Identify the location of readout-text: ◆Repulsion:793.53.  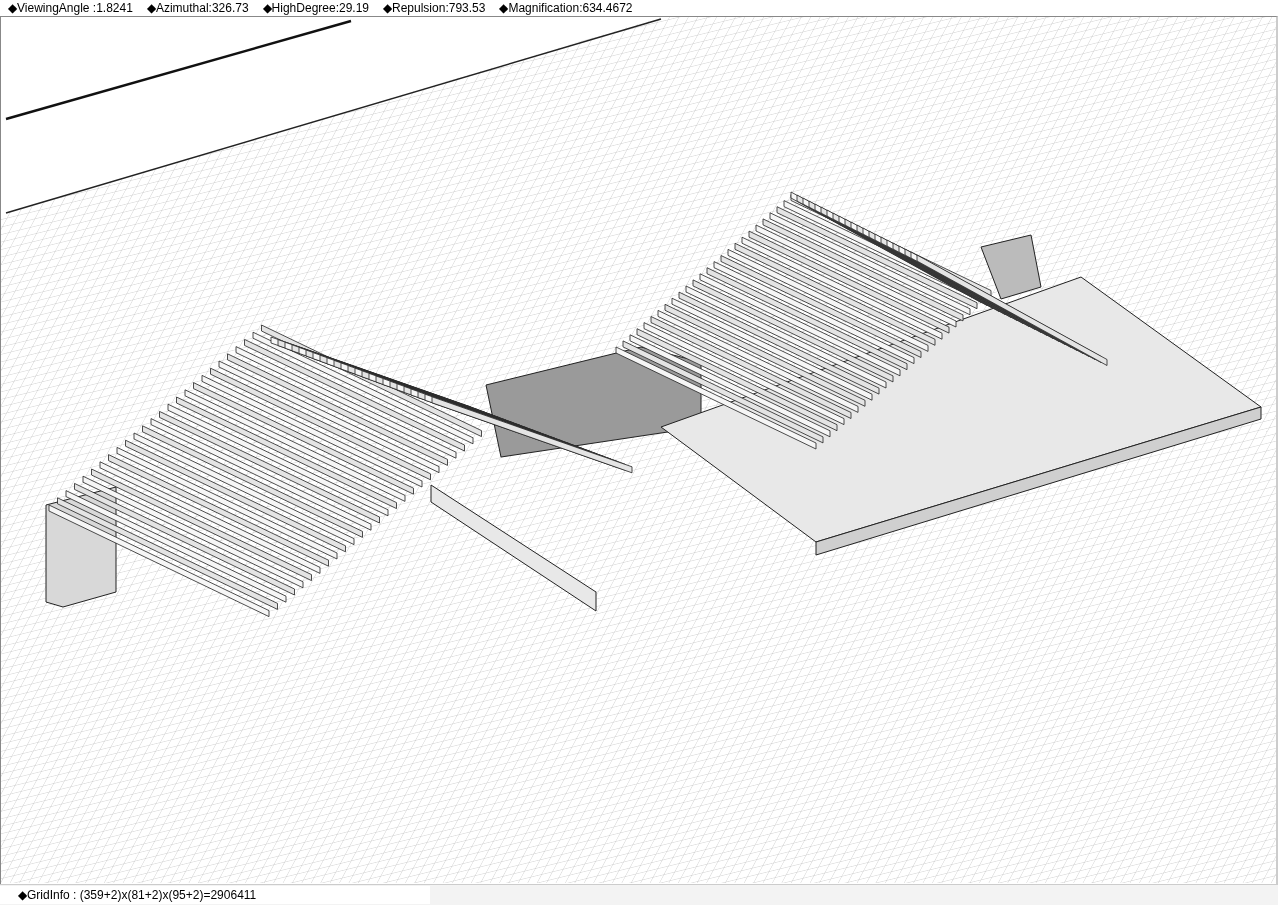
(434, 8).